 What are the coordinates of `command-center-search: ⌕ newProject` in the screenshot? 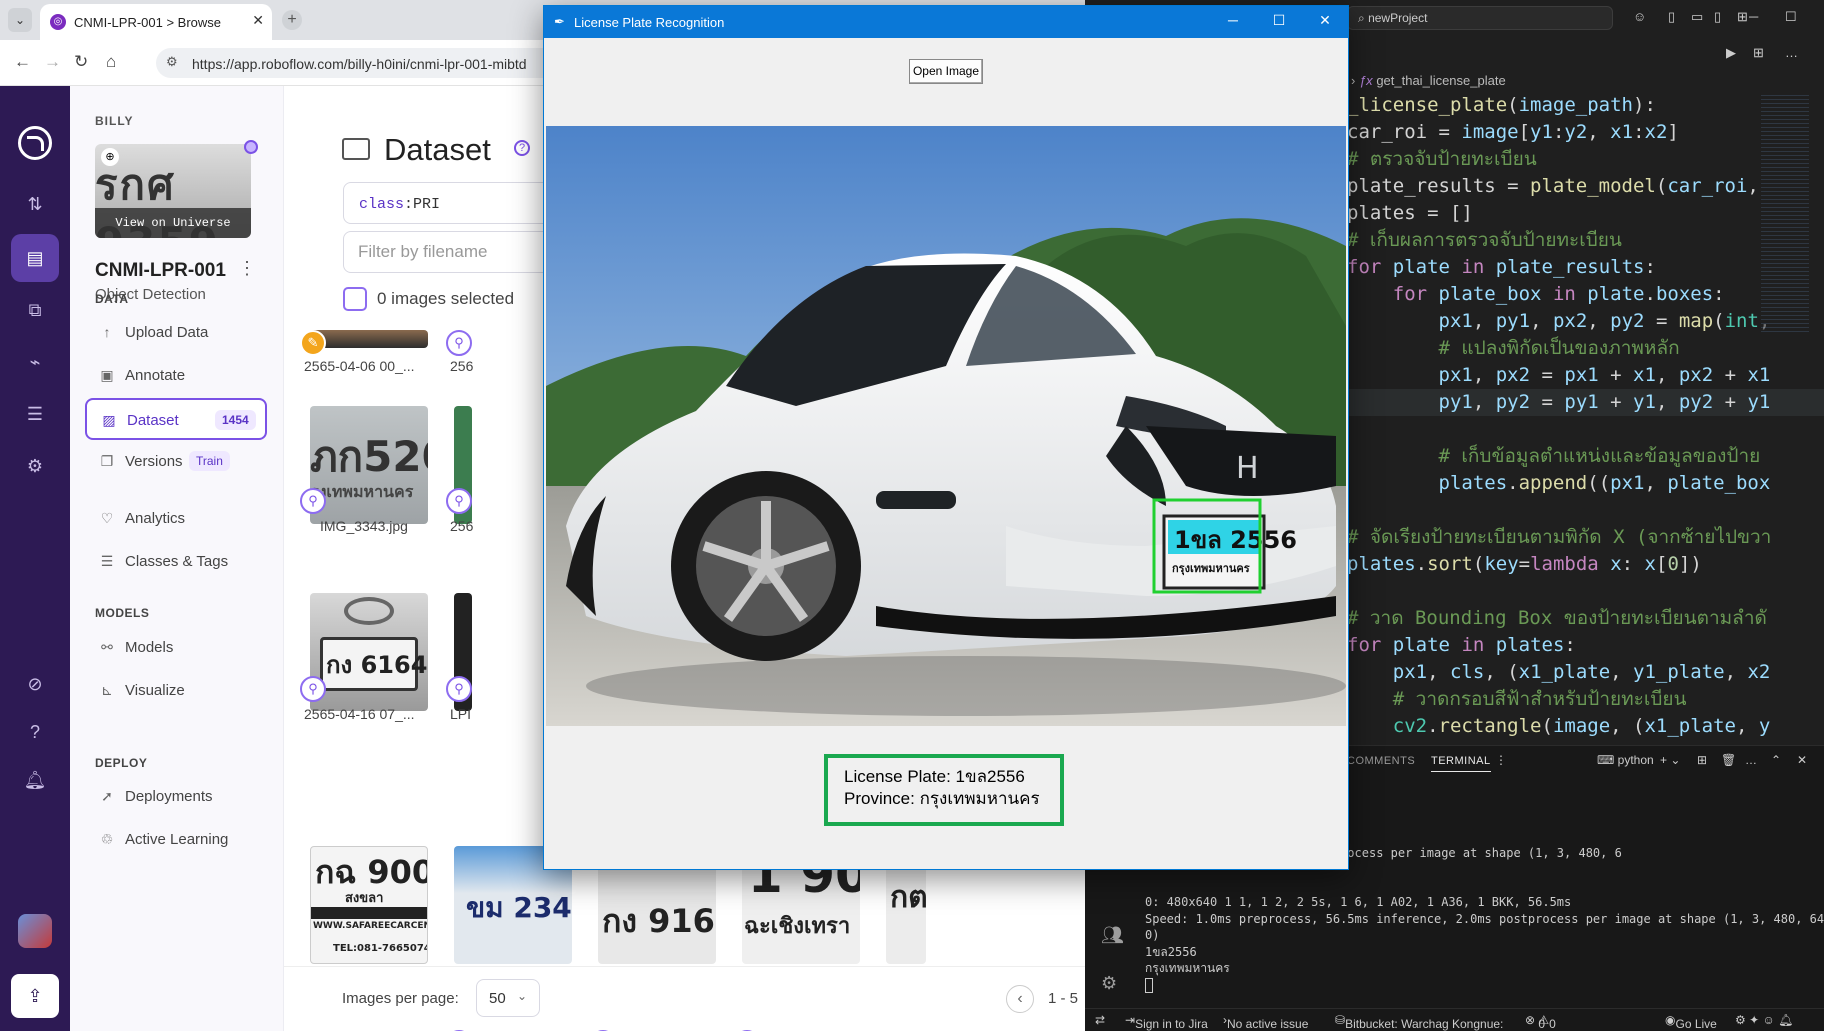 It's located at (1480, 18).